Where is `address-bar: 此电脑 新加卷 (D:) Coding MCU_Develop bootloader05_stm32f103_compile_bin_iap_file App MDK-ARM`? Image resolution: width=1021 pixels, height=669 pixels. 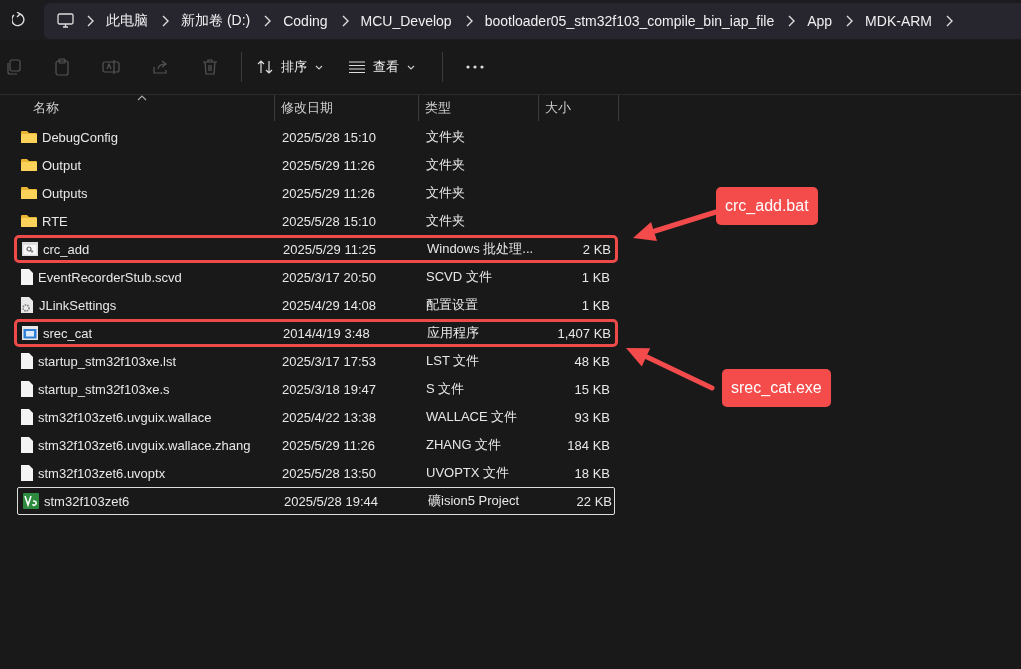
address-bar: 此电脑 新加卷 (D:) Coding MCU_Develop bootloader05_stm32f103_compile_bin_iap_file App MDK-ARM is located at coordinates (532, 21).